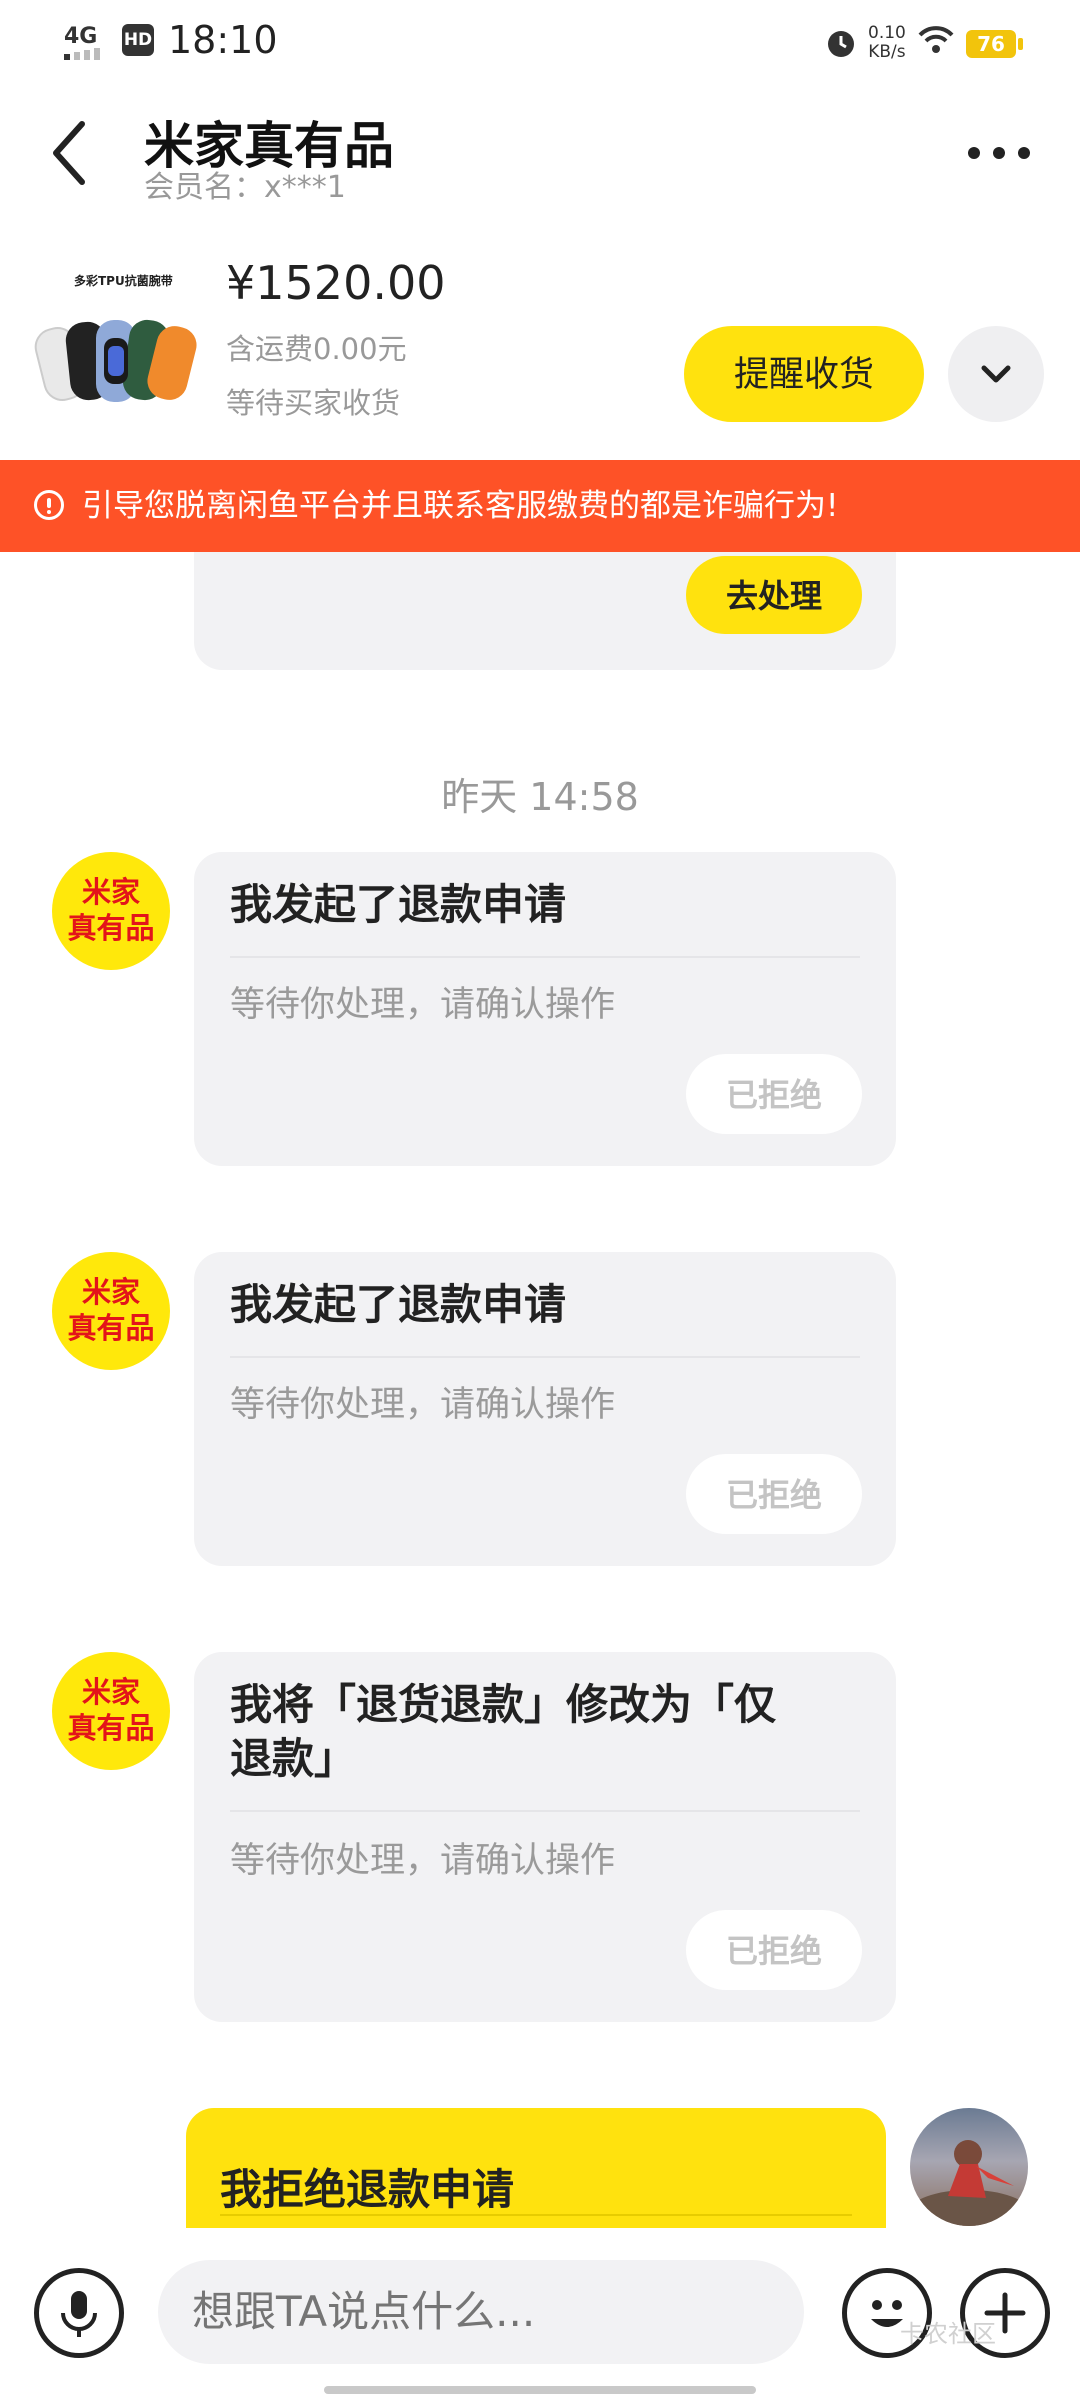 The image size is (1080, 2400). Describe the element at coordinates (336, 283) in the screenshot. I see `product-price: ¥1520.00` at that location.